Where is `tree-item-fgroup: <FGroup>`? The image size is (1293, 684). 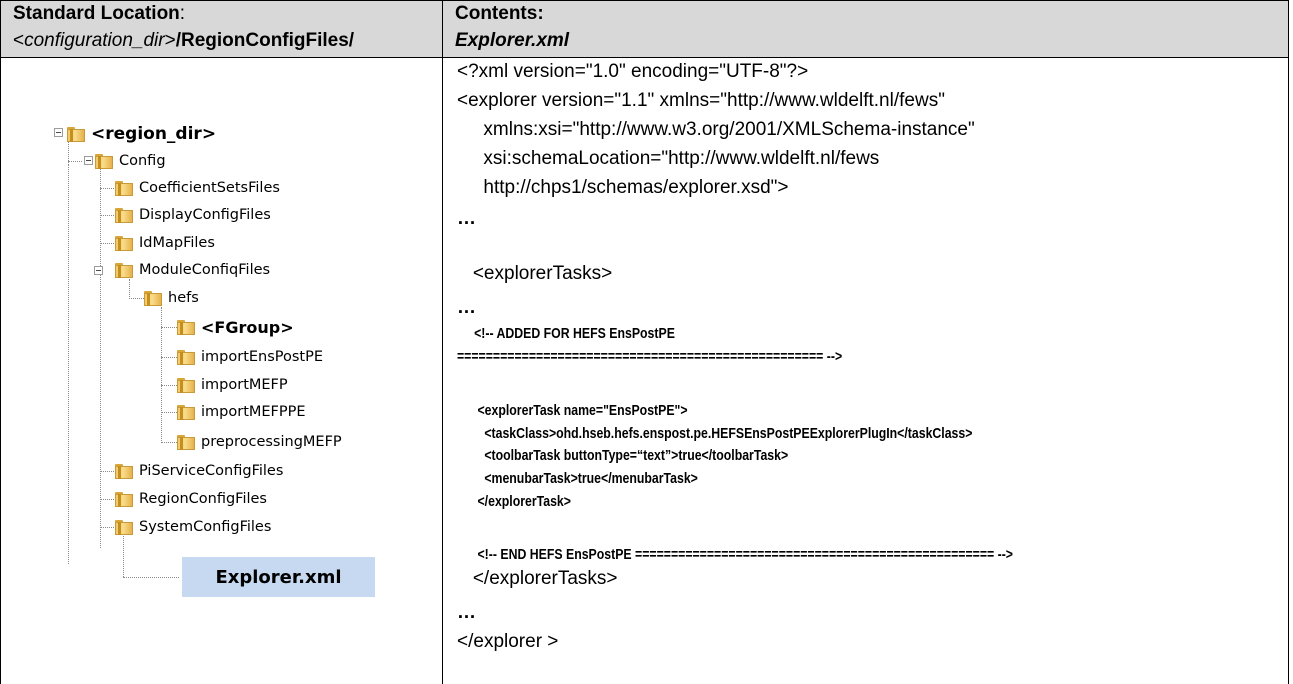
tree-item-fgroup: <FGroup> is located at coordinates (235, 327).